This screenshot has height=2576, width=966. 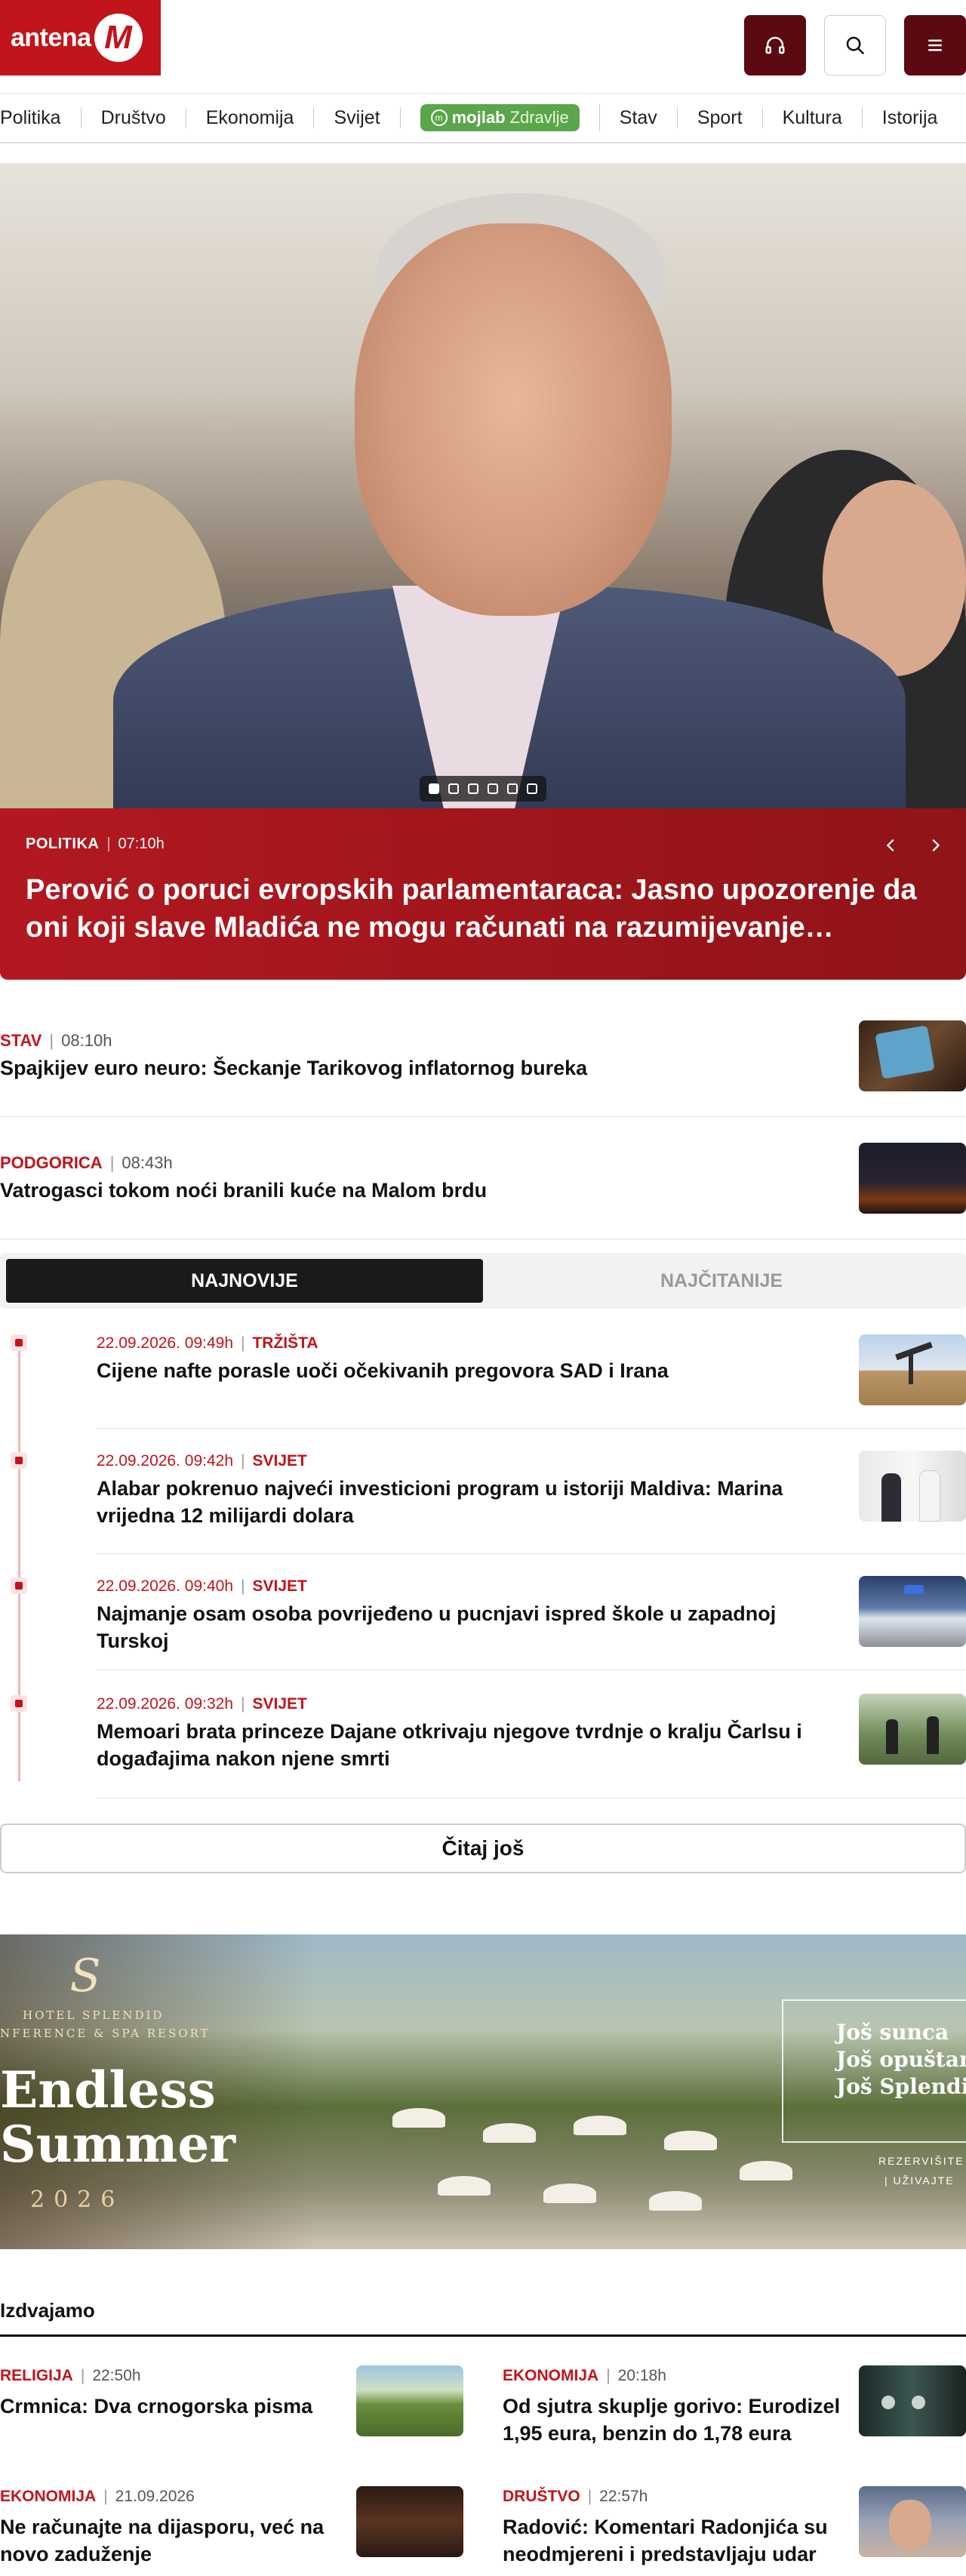 I want to click on nav-item-drustvo: Društvo, so click(x=134, y=117).